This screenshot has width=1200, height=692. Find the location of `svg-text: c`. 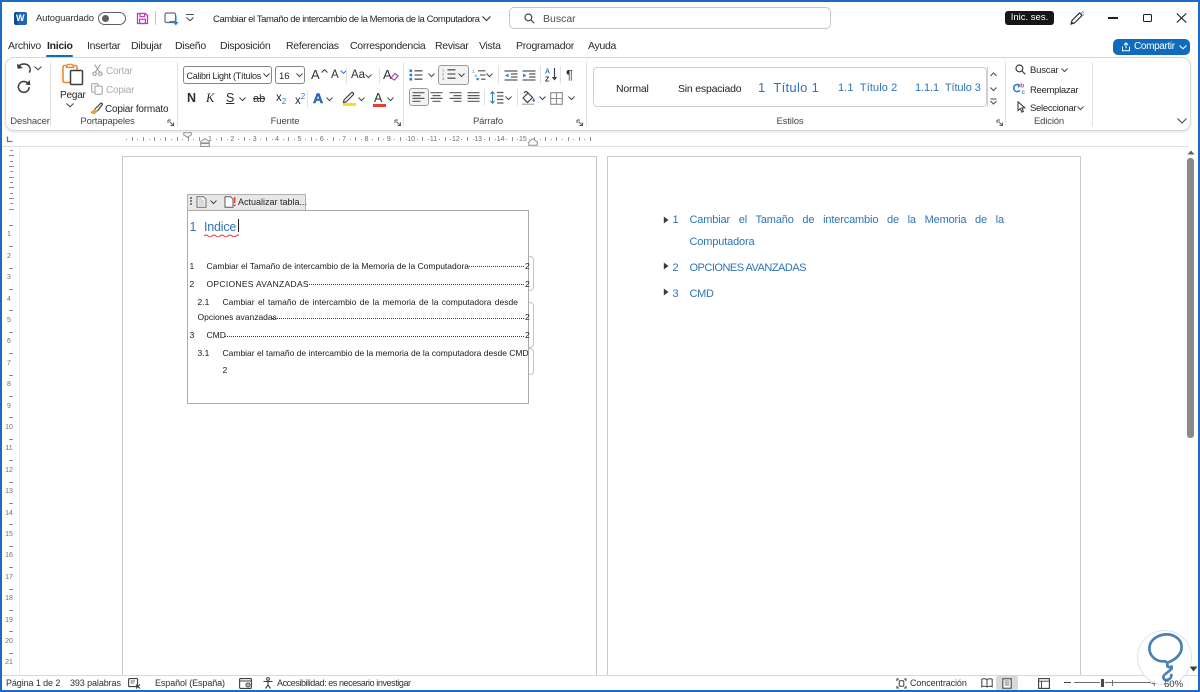

svg-text: c is located at coordinates (1024, 92).